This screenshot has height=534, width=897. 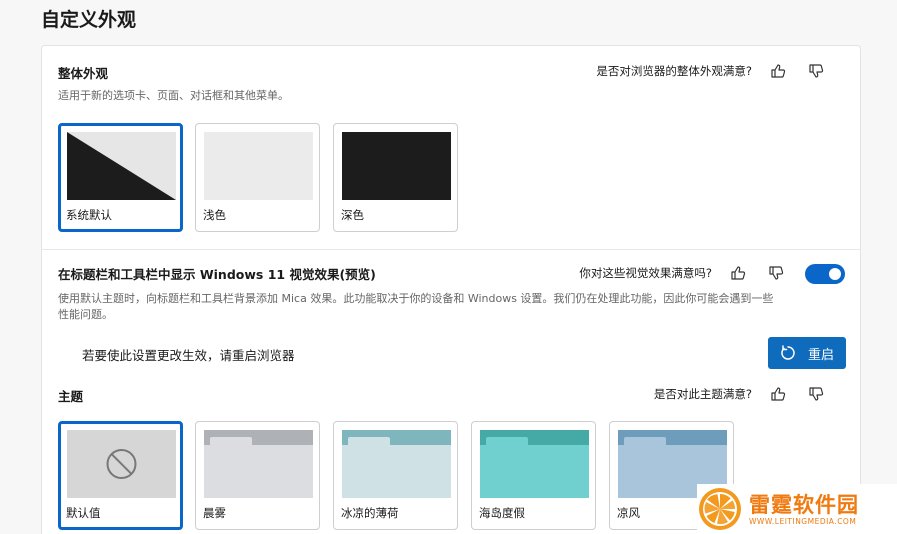 I want to click on watermark-url: WWW.LEITINGMEDIA.COM, so click(x=803, y=521).